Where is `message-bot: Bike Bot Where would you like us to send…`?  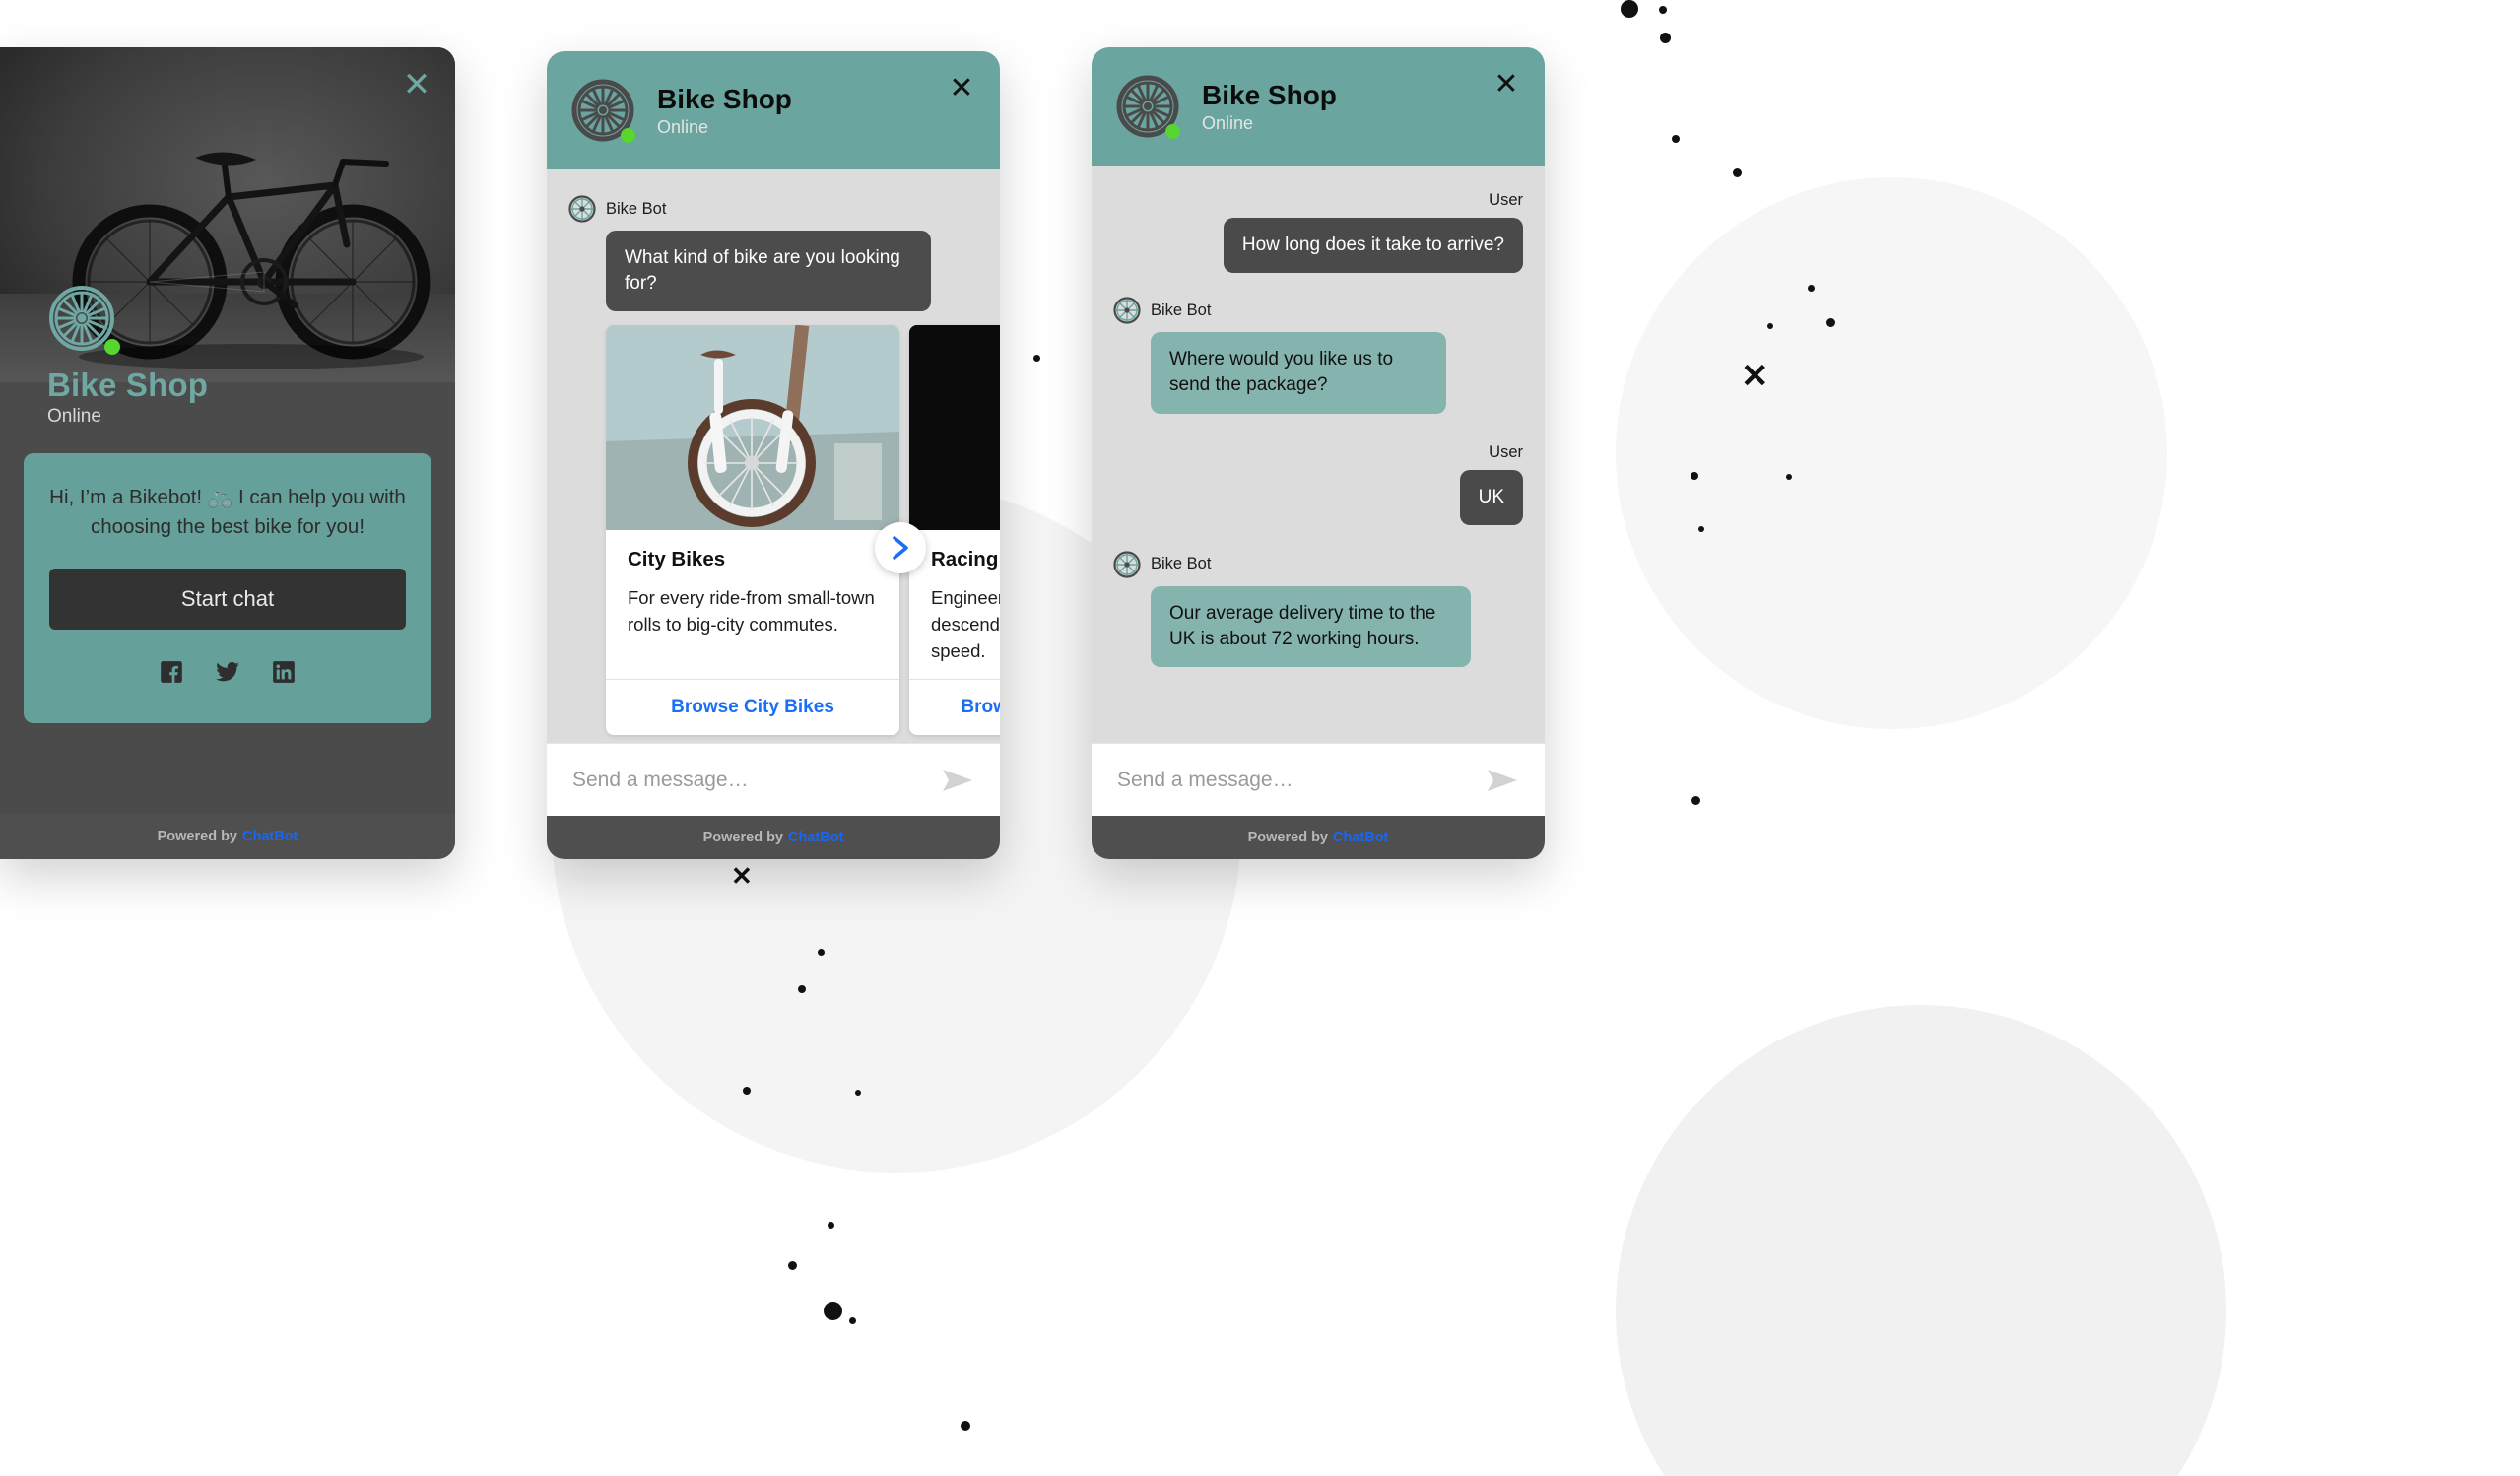
message-bot: Bike Bot Where would you like us to send… is located at coordinates (1318, 355).